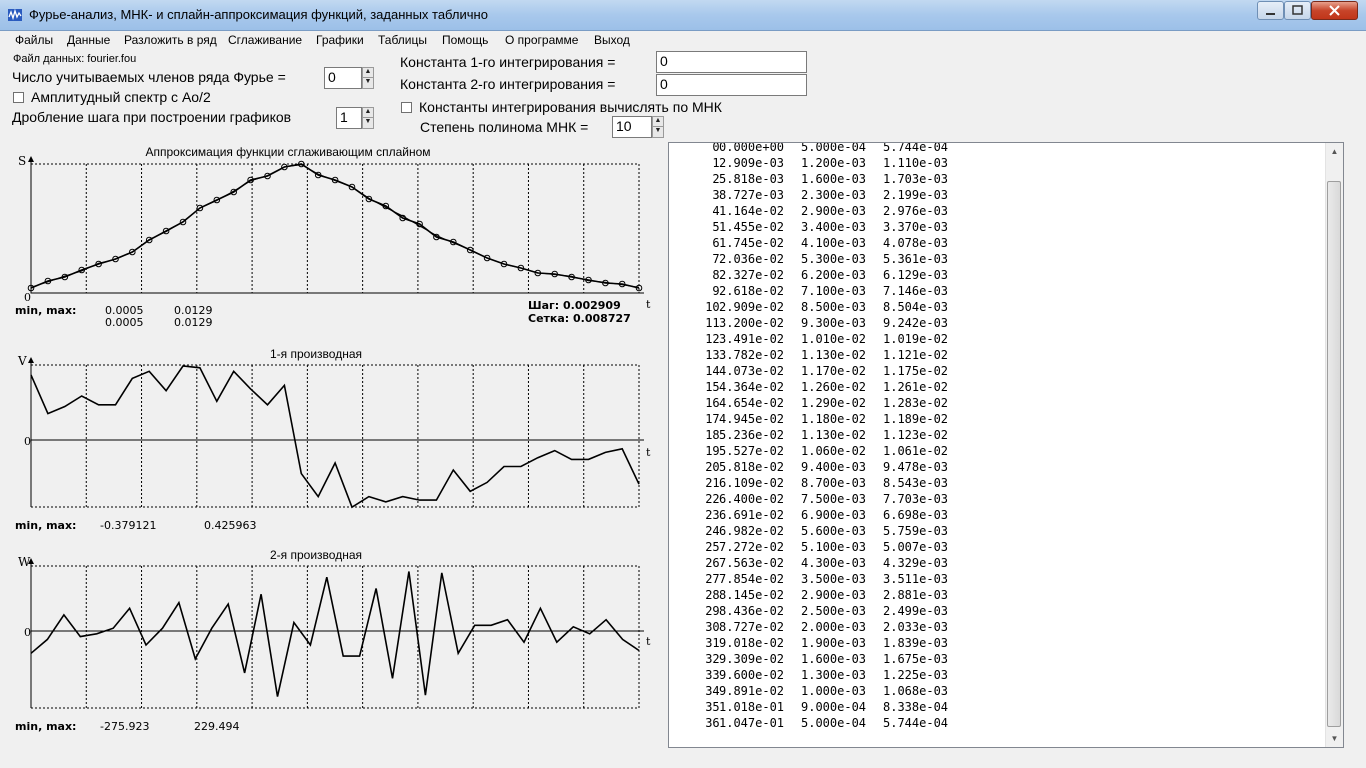 This screenshot has width=1366, height=768. I want to click on table-cell: 7.500e-03, so click(834, 499).